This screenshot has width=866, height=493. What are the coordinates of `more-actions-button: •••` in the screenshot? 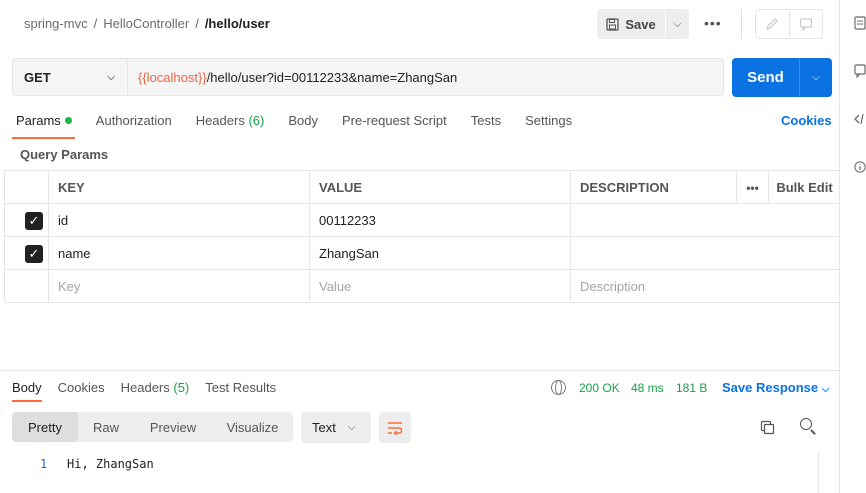 It's located at (713, 23).